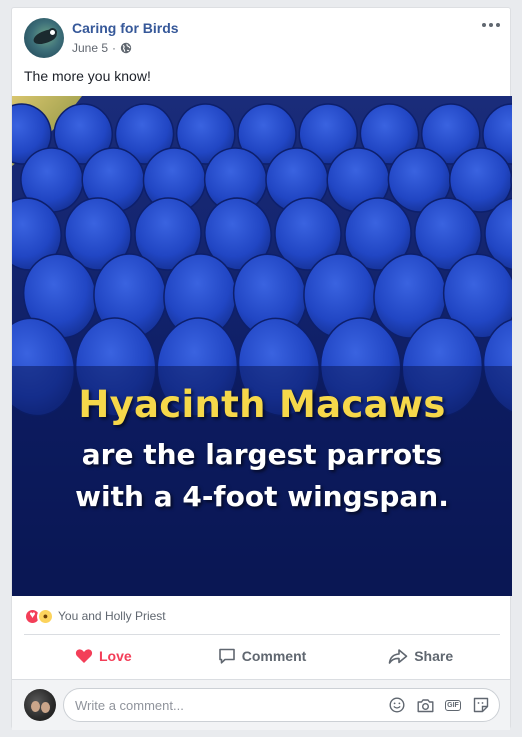 Image resolution: width=522 pixels, height=737 pixels. I want to click on gif-label: GIF, so click(453, 705).